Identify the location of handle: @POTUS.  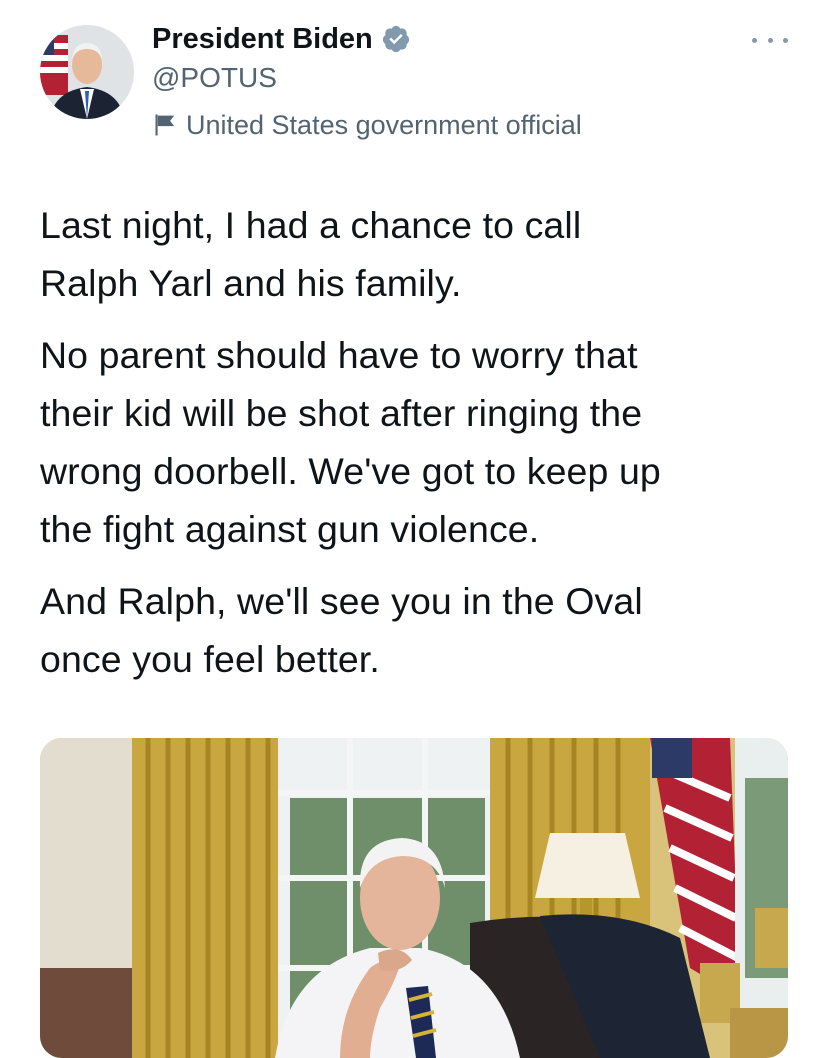
(367, 78).